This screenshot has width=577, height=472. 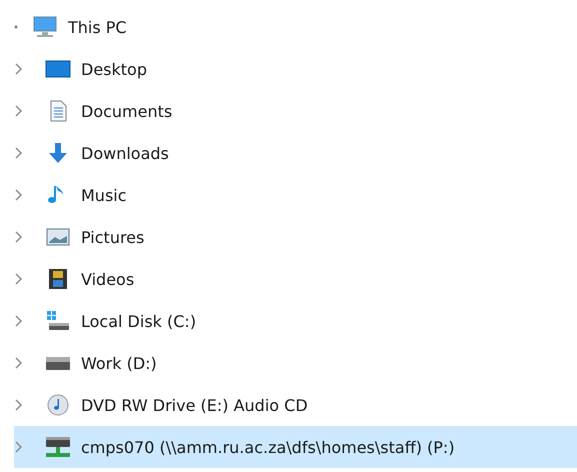 What do you see at coordinates (295, 195) in the screenshot?
I see `tree-item: Music` at bounding box center [295, 195].